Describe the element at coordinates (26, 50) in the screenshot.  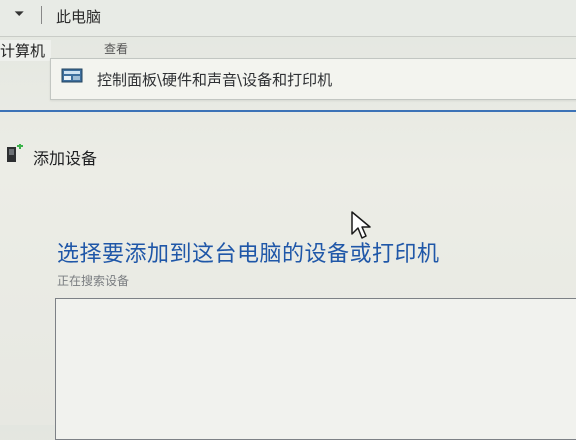
I see `ribbon-tab-computer: 计算机` at that location.